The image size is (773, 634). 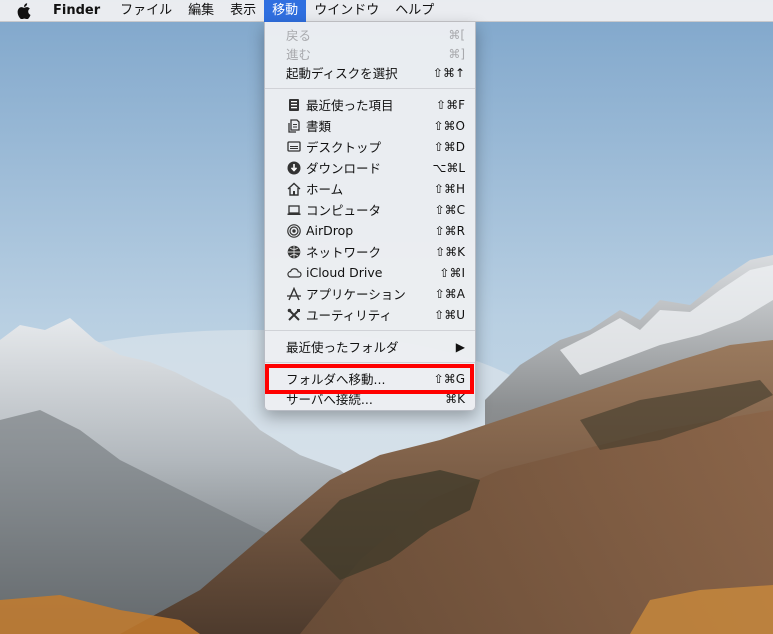 What do you see at coordinates (294, 126) in the screenshot?
I see `documents-icon` at bounding box center [294, 126].